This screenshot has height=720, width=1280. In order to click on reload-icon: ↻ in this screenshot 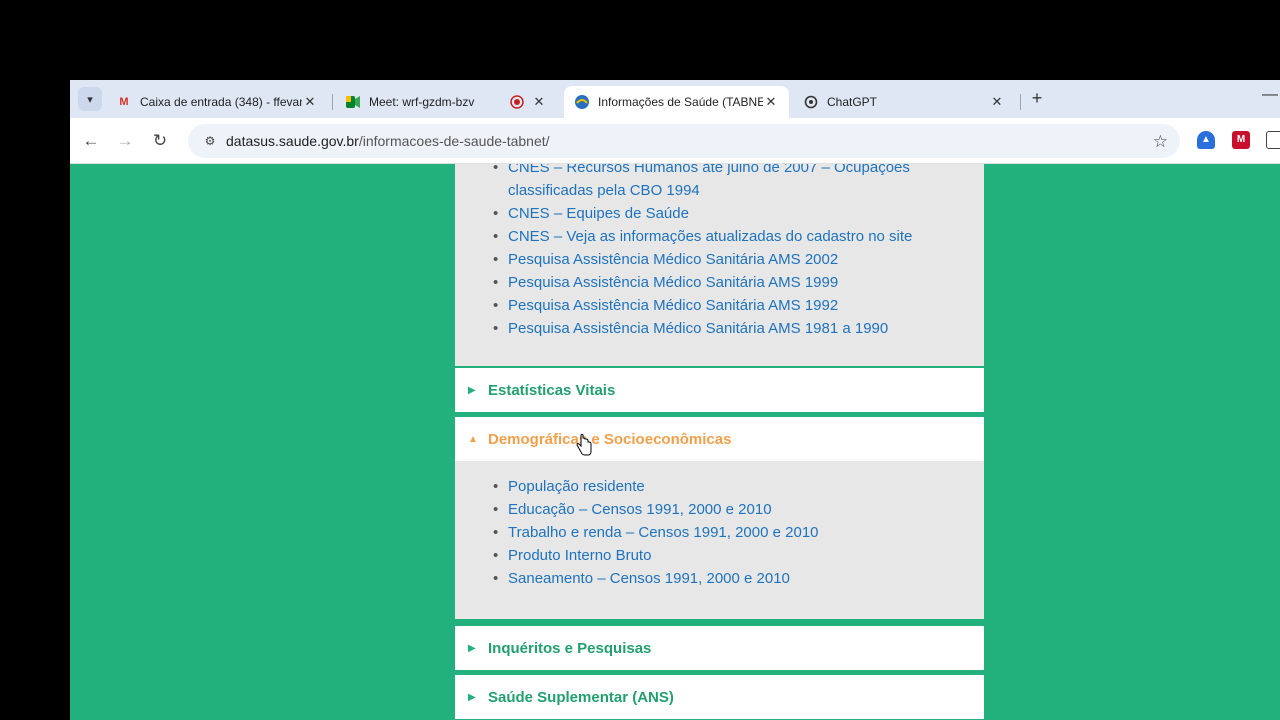, I will do `click(160, 140)`.